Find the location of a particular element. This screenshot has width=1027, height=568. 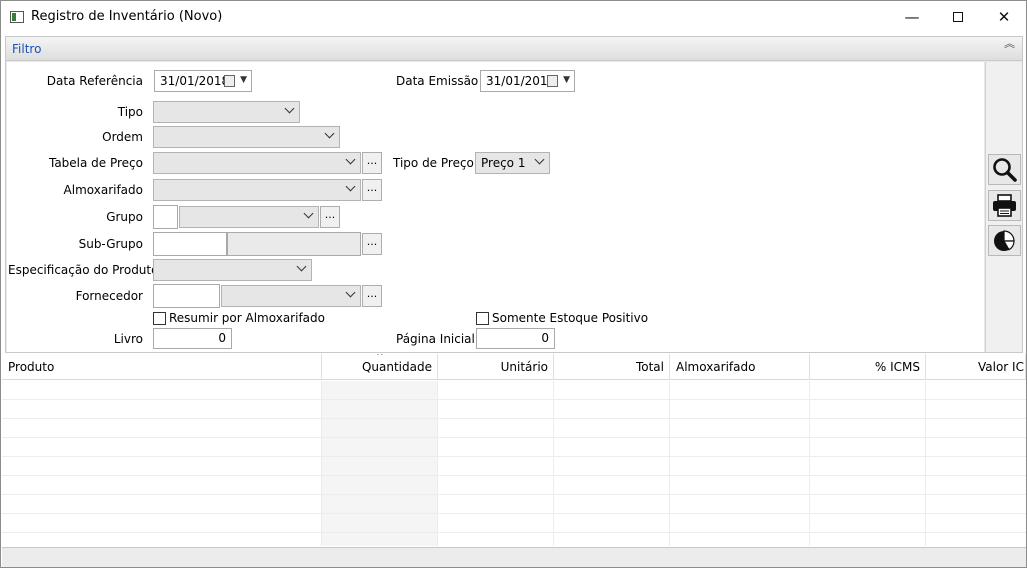

minimize-button: — is located at coordinates (912, 17).